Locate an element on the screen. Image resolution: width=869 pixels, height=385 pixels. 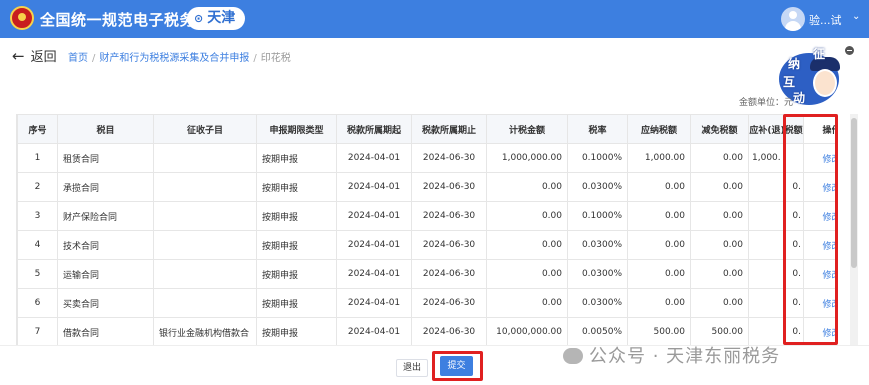
breadcrumb-home: 首页 is located at coordinates (78, 58).